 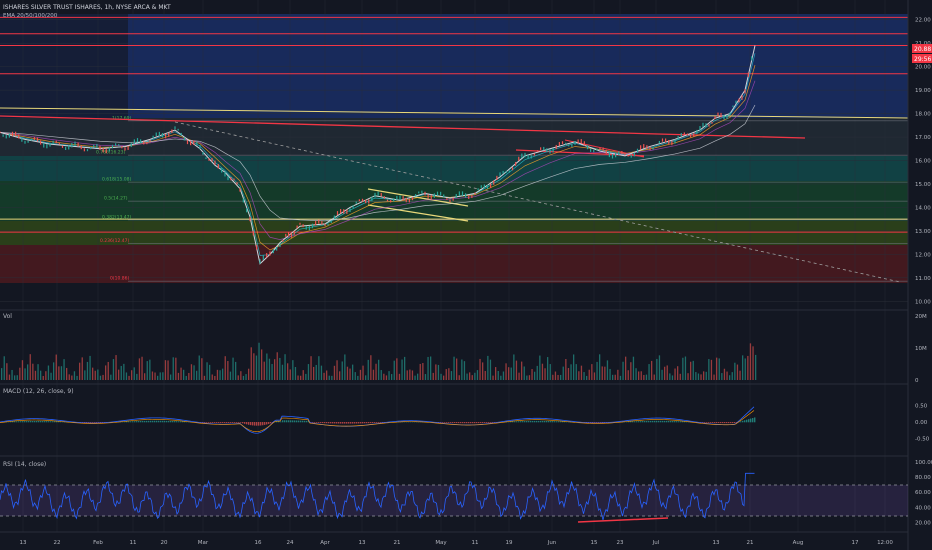 What do you see at coordinates (325, 543) in the screenshot?
I see `time-tick-8: Apr` at bounding box center [325, 543].